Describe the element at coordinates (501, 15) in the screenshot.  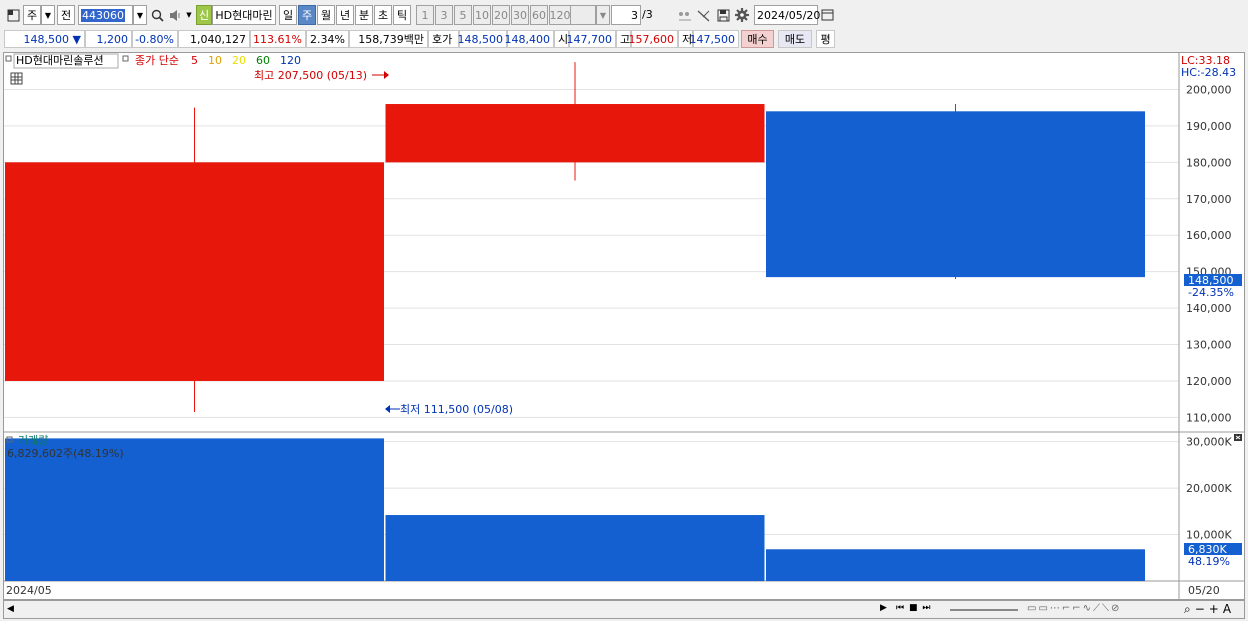
I see `interval-tab-20: 20` at that location.